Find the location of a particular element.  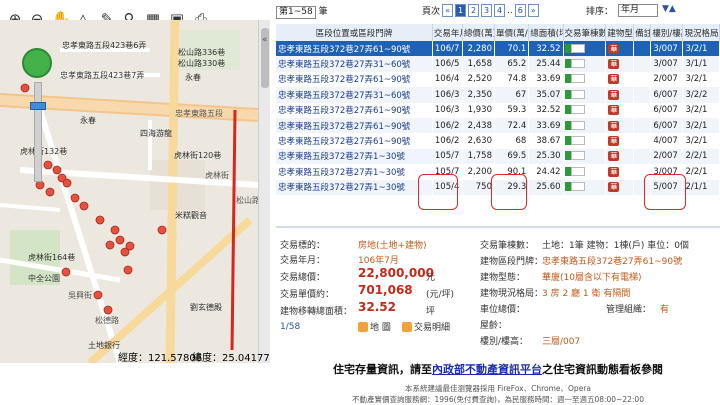

page-next-button: » is located at coordinates (533, 10).